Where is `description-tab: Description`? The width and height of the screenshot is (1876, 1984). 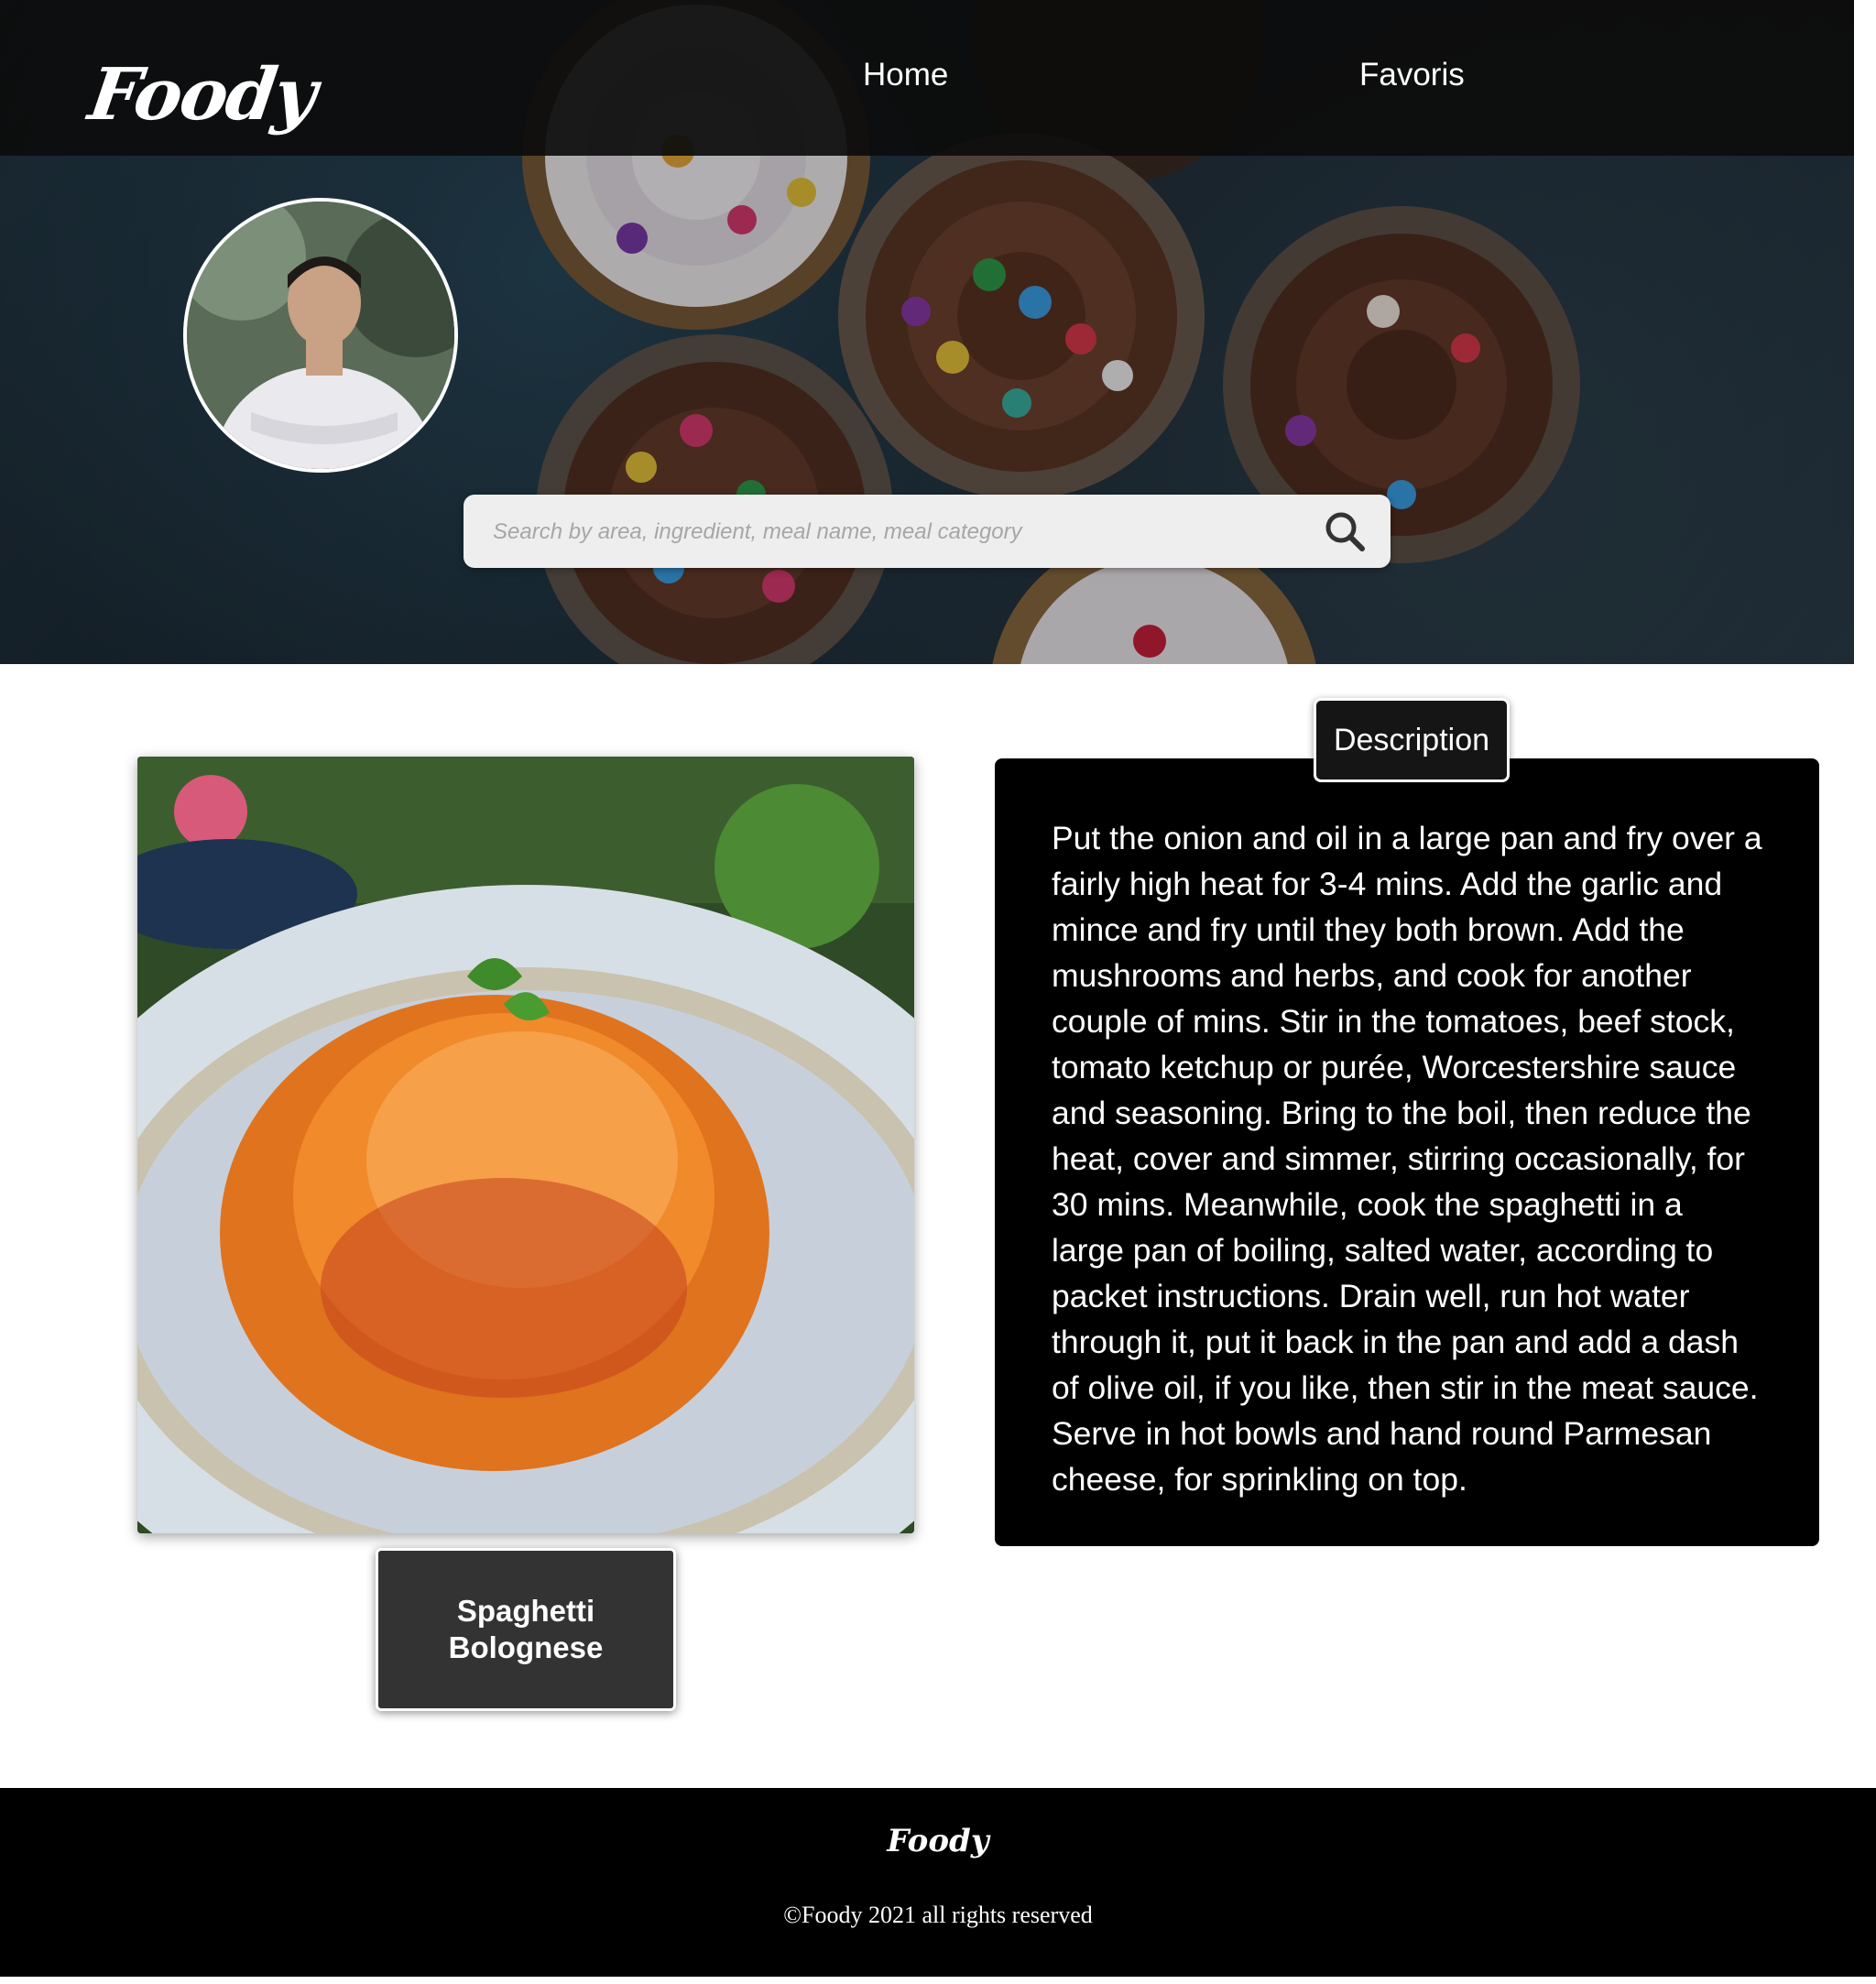 description-tab: Description is located at coordinates (1412, 740).